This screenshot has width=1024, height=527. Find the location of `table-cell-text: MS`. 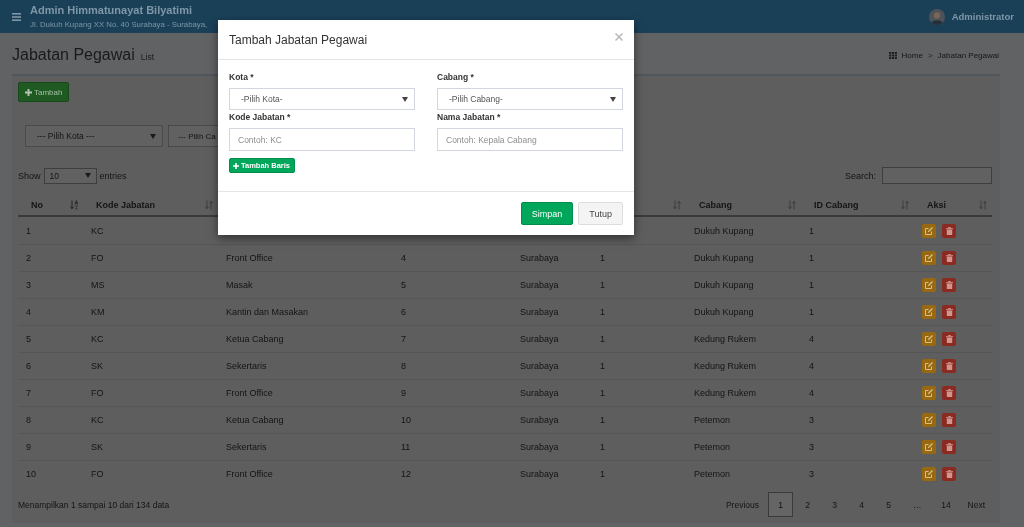

table-cell-text: MS is located at coordinates (98, 285).